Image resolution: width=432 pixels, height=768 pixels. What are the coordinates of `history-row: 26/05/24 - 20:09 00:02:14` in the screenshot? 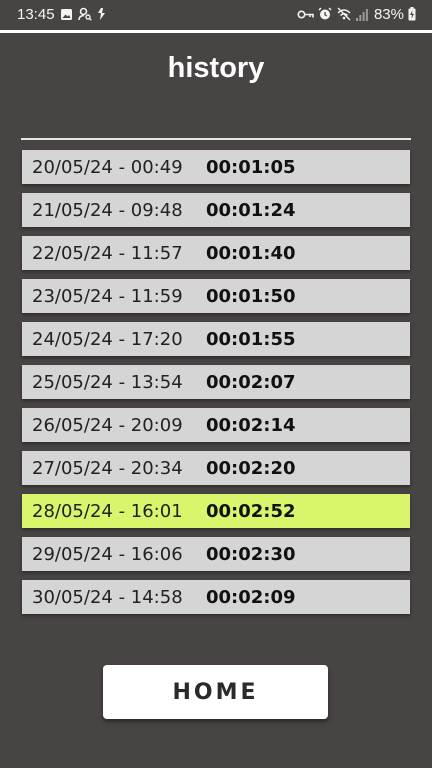 It's located at (216, 425).